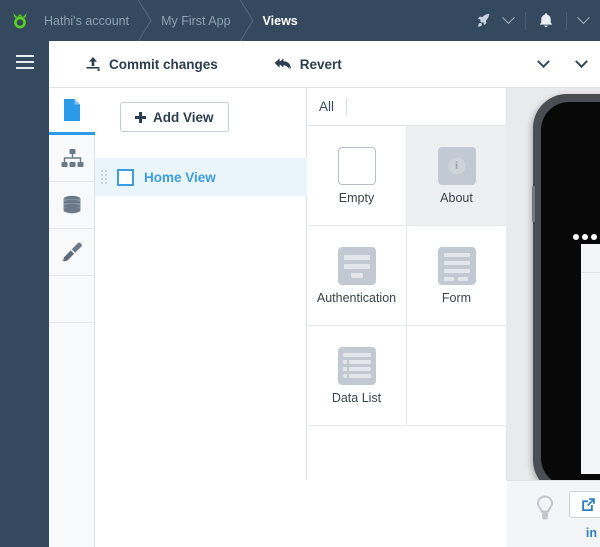 The width and height of the screenshot is (600, 547). I want to click on breadcrumb: Hathi's account My First App Views, so click(172, 20).